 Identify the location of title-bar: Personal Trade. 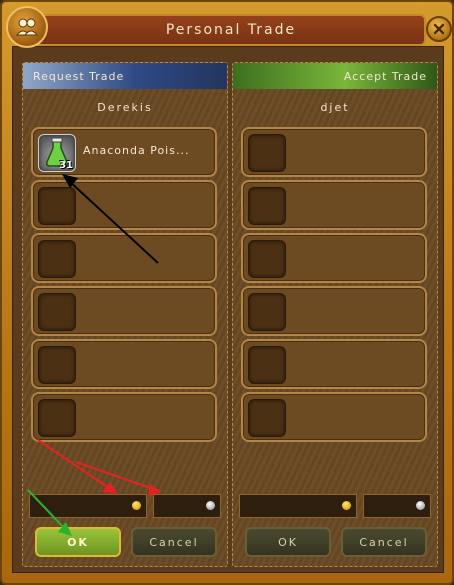
(231, 30).